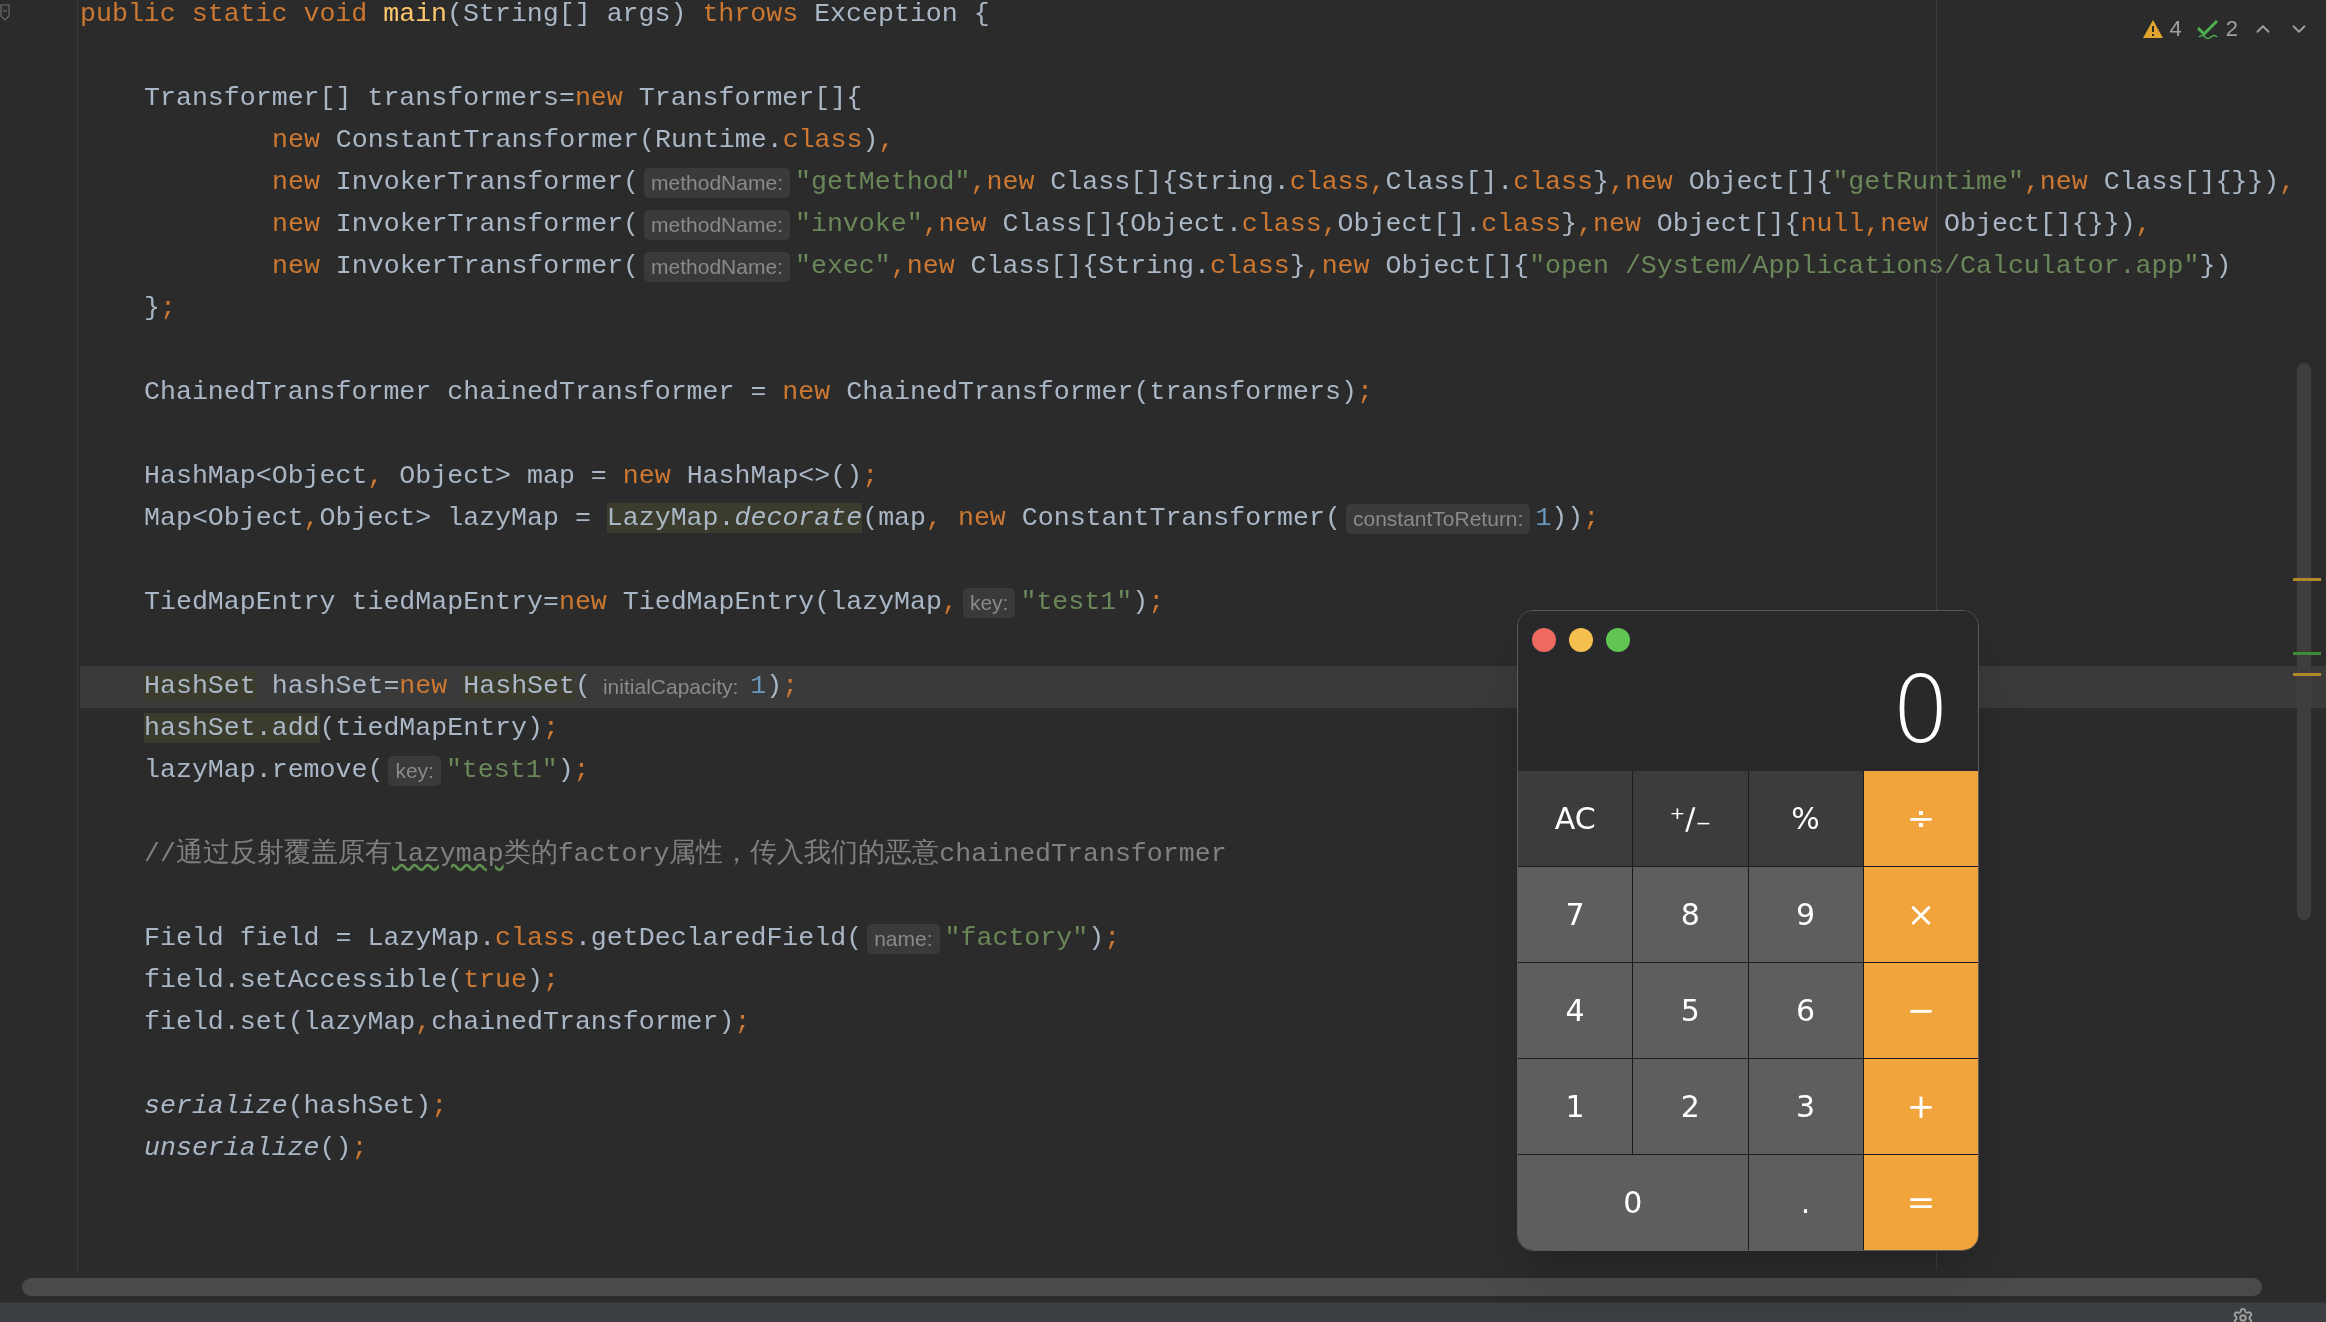  Describe the element at coordinates (296, 1107) in the screenshot. I see `code-text: serialize(hashSet);` at that location.